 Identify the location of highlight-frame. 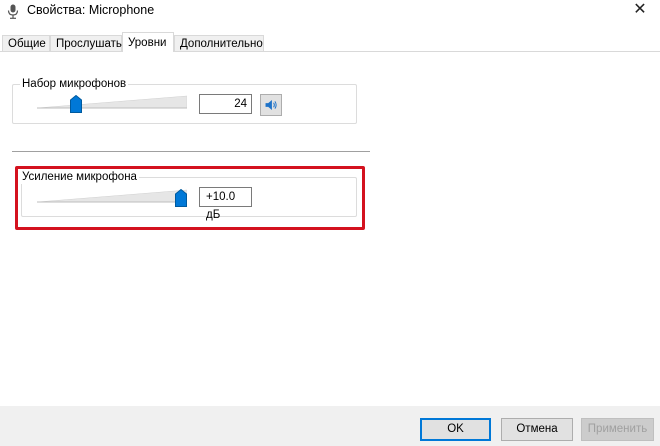
(190, 198).